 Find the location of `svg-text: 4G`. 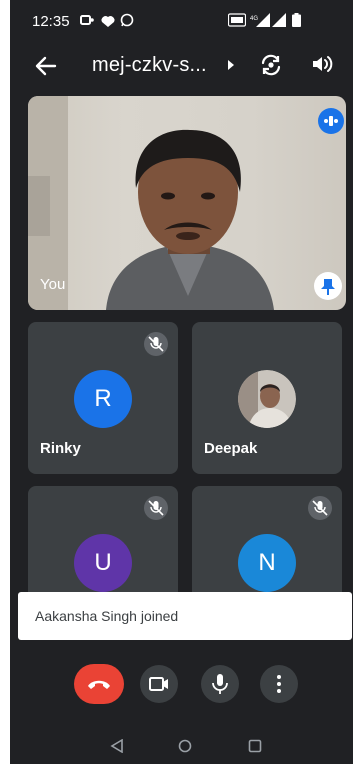

svg-text: 4G is located at coordinates (254, 19).